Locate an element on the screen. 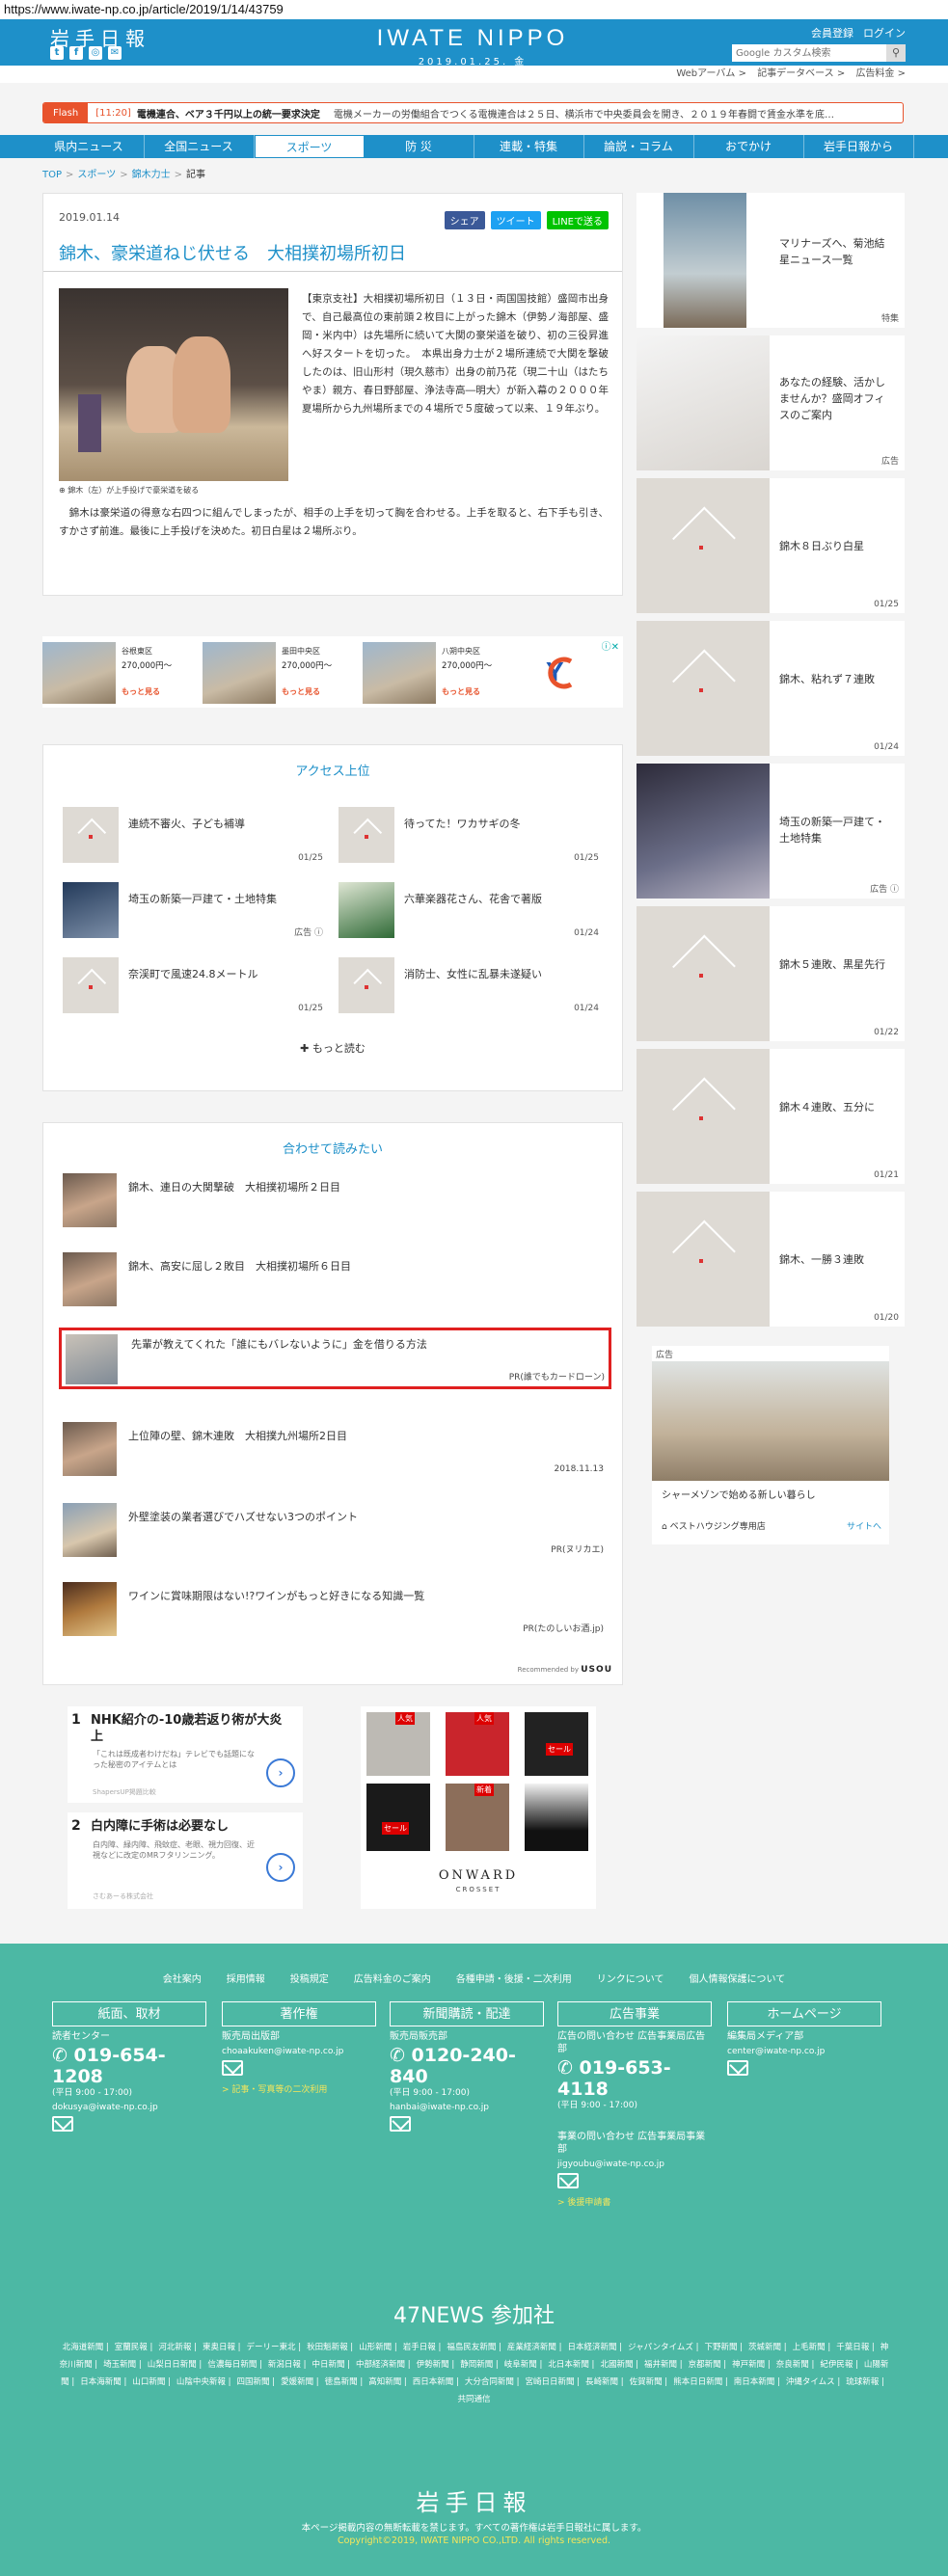 This screenshot has width=948, height=2576. related-item: 錦木、高安に屈し２敗目 大相撲初場所６日目 is located at coordinates (335, 1280).